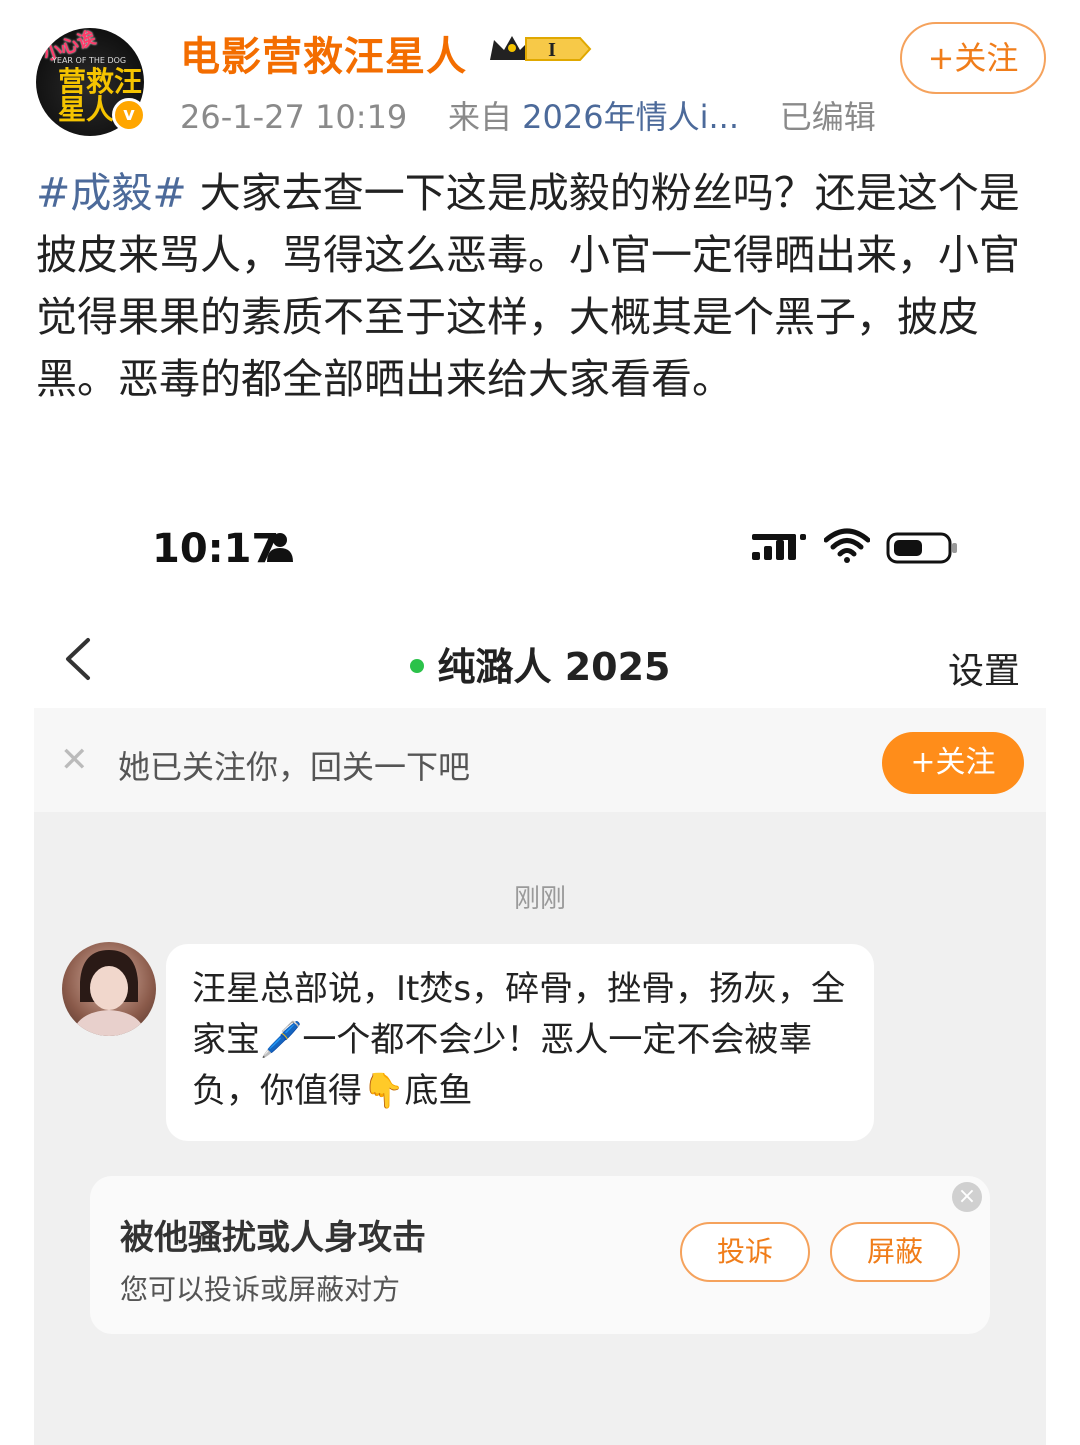  I want to click on follow-back-button: +关注, so click(953, 763).